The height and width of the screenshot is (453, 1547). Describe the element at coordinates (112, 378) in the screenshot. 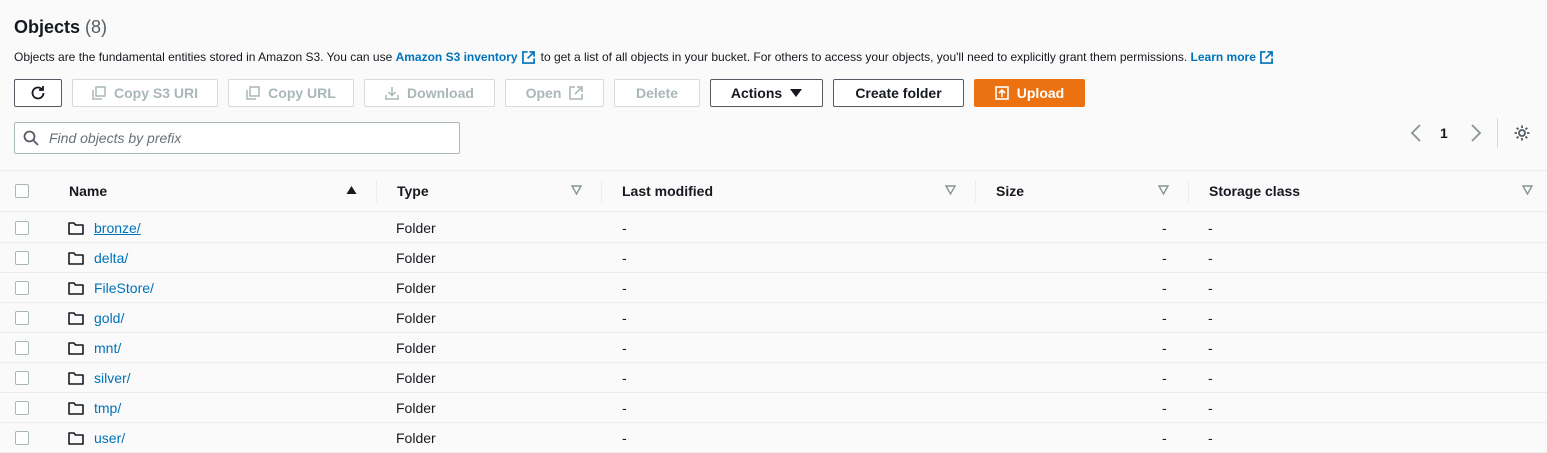

I see `object-name-link: silver/` at that location.